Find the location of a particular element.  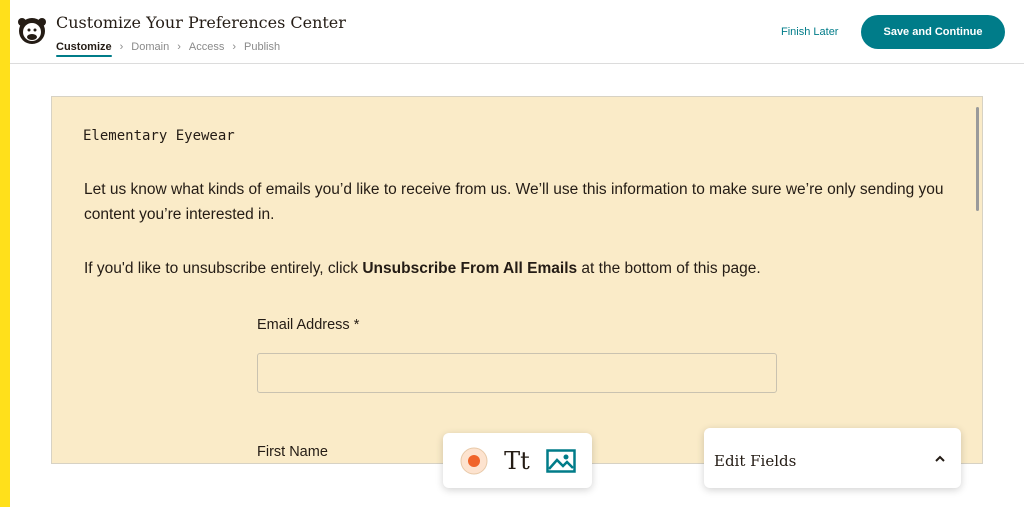

unsubscribe-suffix: at the bottom of this page. is located at coordinates (669, 268).